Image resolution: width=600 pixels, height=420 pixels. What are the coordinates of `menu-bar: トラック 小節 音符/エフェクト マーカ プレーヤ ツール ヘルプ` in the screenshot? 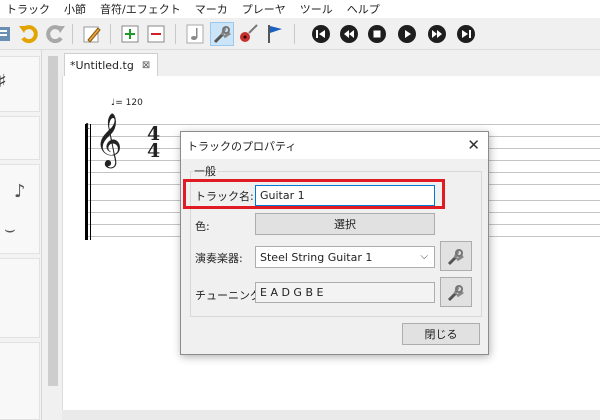 It's located at (300, 9).